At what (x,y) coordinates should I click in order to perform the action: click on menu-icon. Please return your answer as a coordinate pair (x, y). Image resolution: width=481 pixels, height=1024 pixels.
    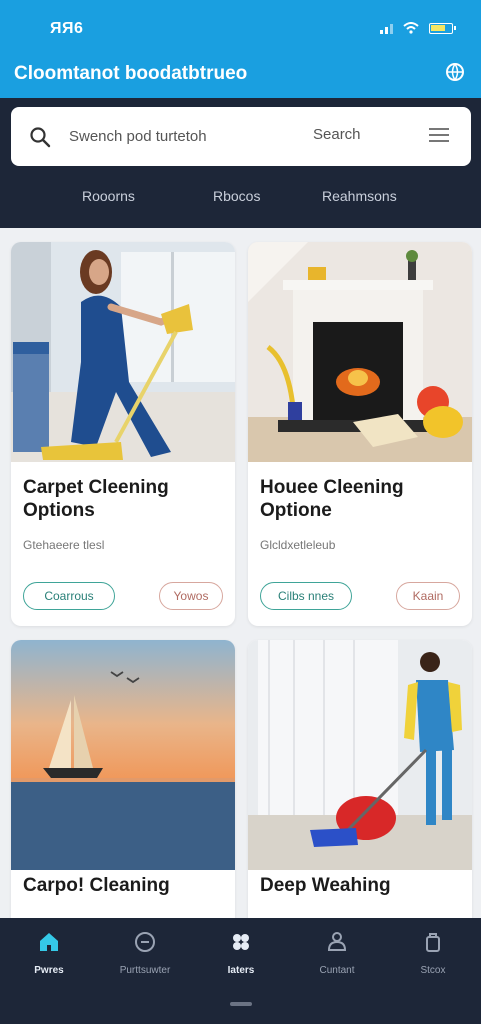
    Looking at the image, I should click on (439, 137).